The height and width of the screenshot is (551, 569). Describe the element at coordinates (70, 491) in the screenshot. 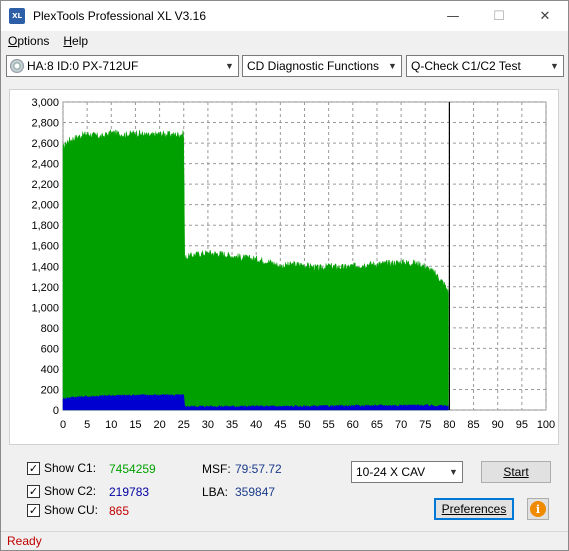

I see `show-c2-label: Show C2:` at that location.